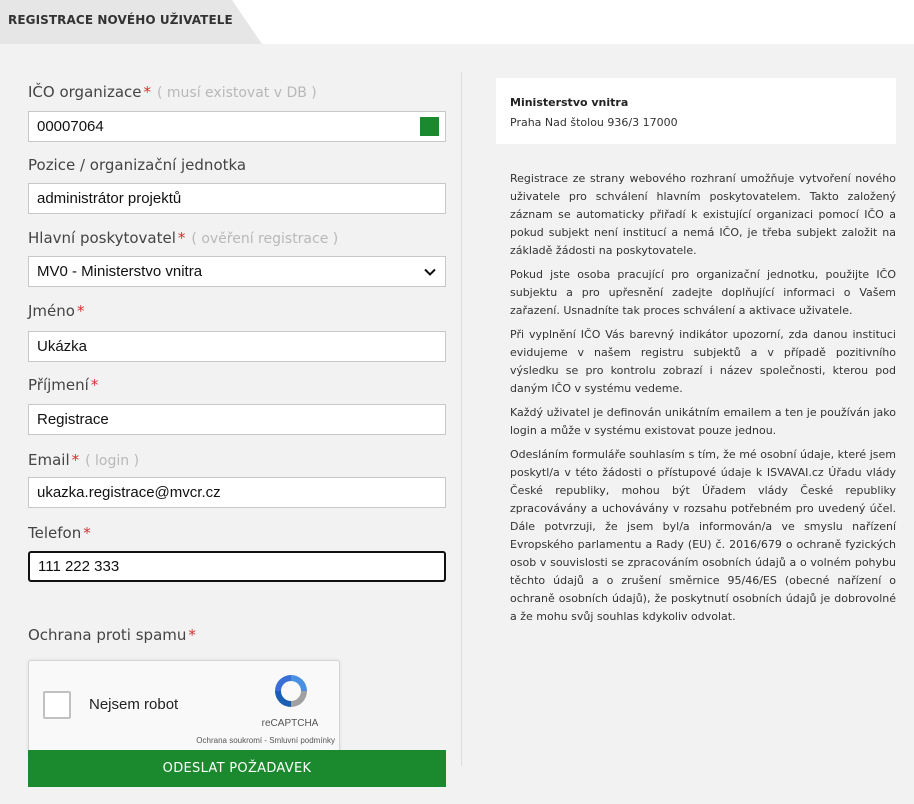  I want to click on first-name-label: Jméno, so click(51, 311).